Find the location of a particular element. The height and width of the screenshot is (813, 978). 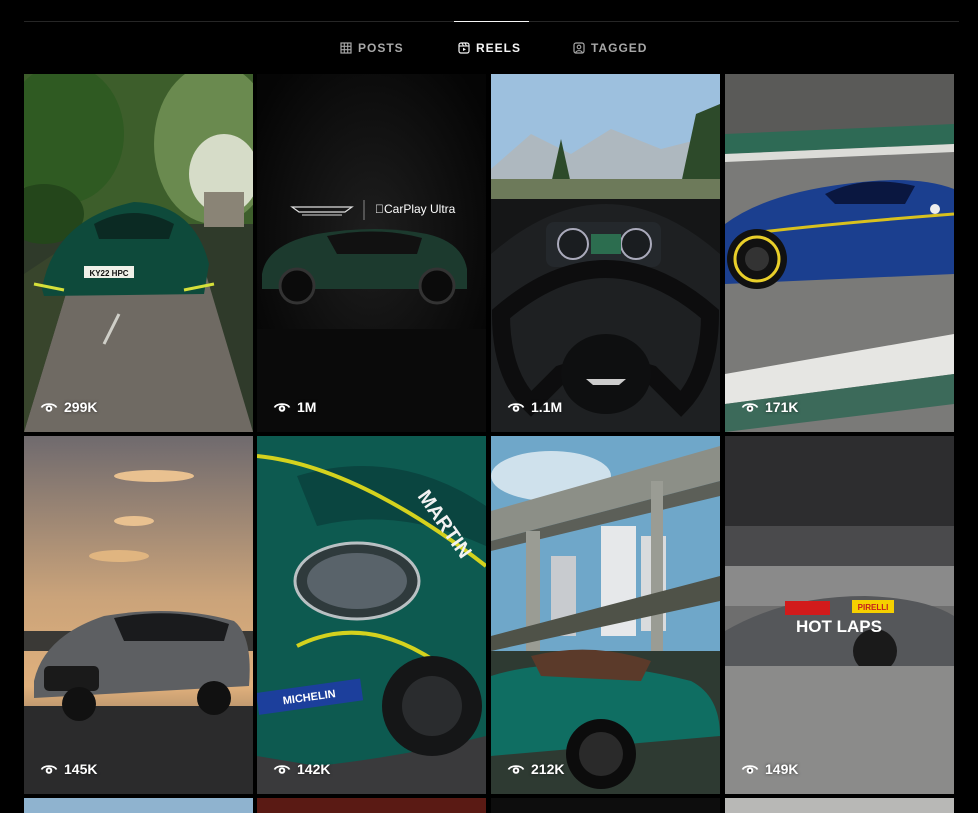

view-count: 149K is located at coordinates (769, 769).